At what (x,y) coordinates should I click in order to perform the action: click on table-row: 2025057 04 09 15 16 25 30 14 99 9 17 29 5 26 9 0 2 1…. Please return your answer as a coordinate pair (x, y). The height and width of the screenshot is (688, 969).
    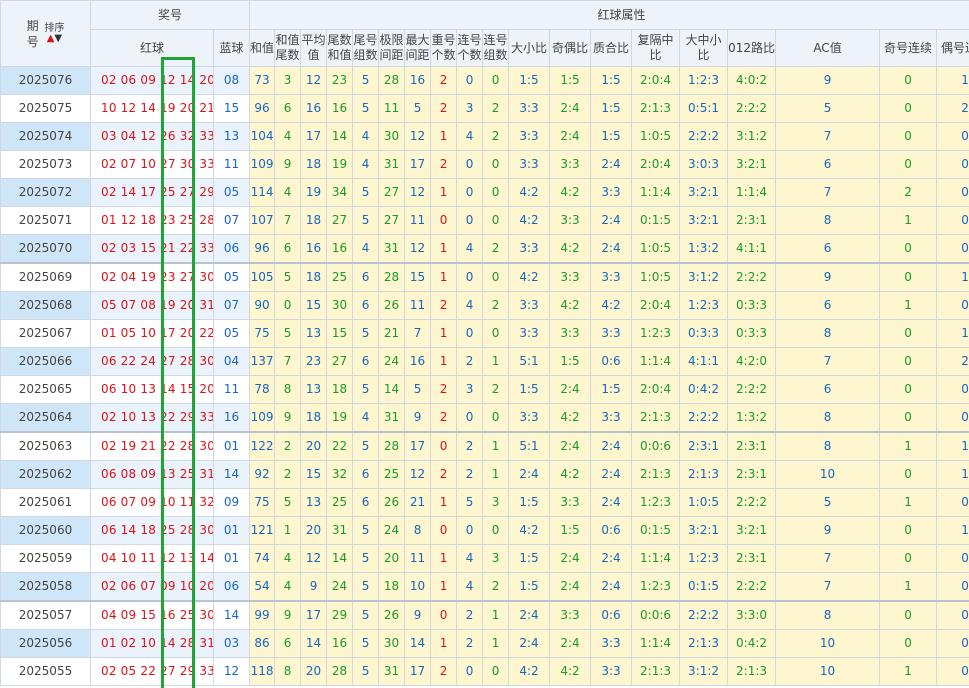
    Looking at the image, I should click on (484, 615).